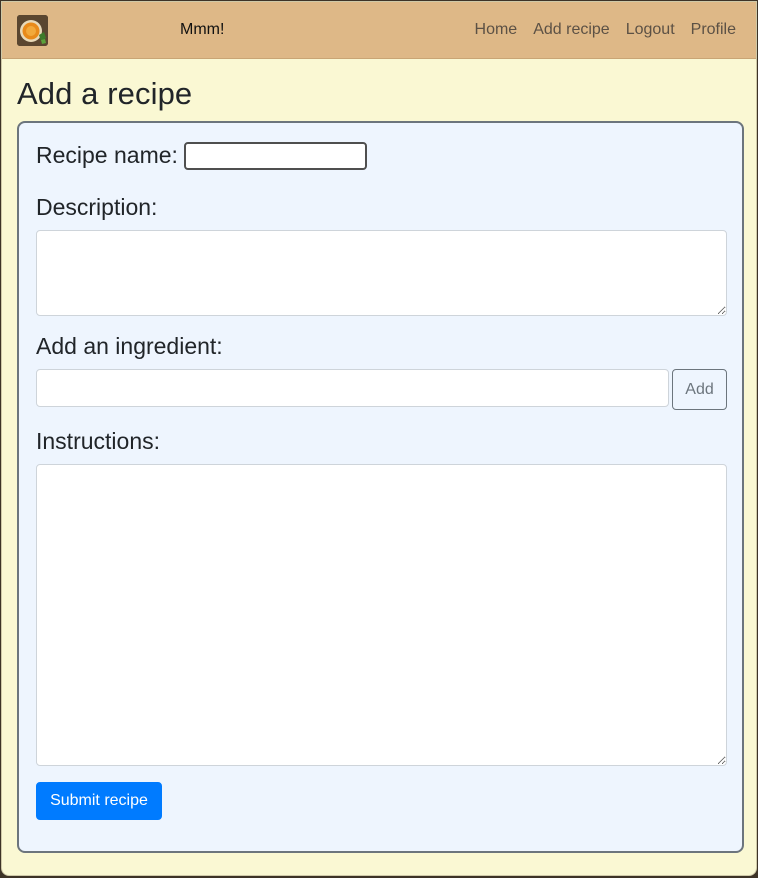 This screenshot has width=758, height=878. What do you see at coordinates (97, 207) in the screenshot?
I see `description-label: Description:` at bounding box center [97, 207].